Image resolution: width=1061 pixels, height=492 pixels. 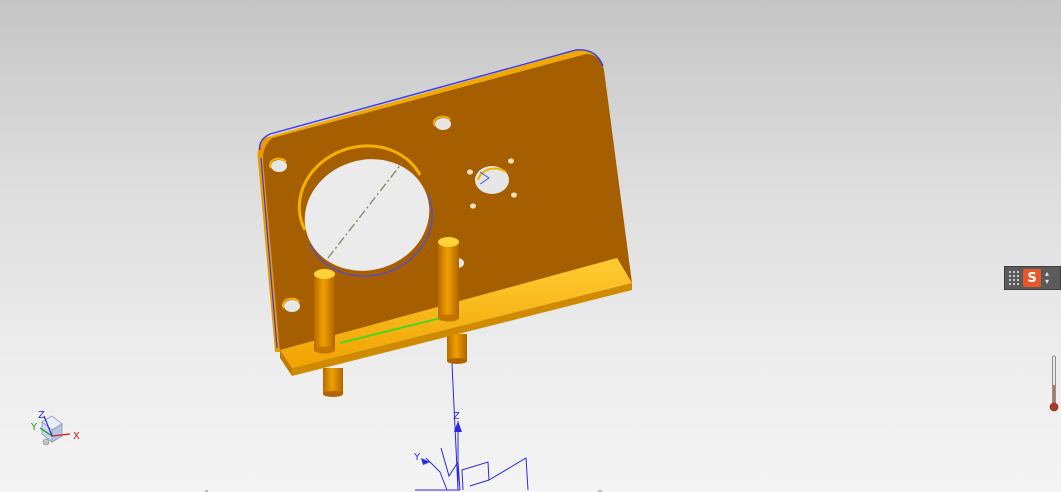 What do you see at coordinates (472, 416) in the screenshot?
I see `datum-csys` at bounding box center [472, 416].